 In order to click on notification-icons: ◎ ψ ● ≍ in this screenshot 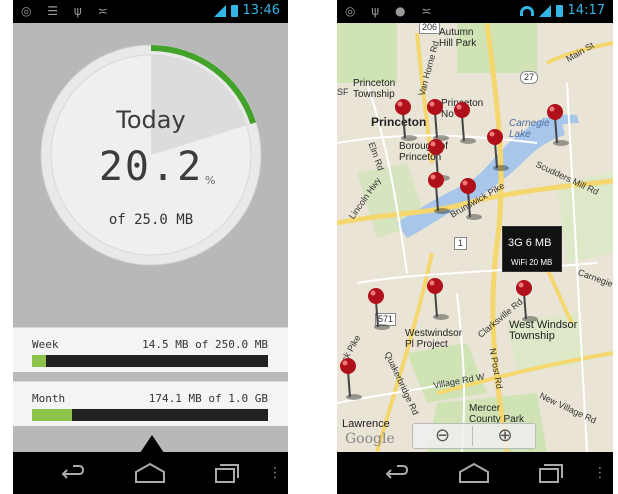, I will do `click(391, 11)`.